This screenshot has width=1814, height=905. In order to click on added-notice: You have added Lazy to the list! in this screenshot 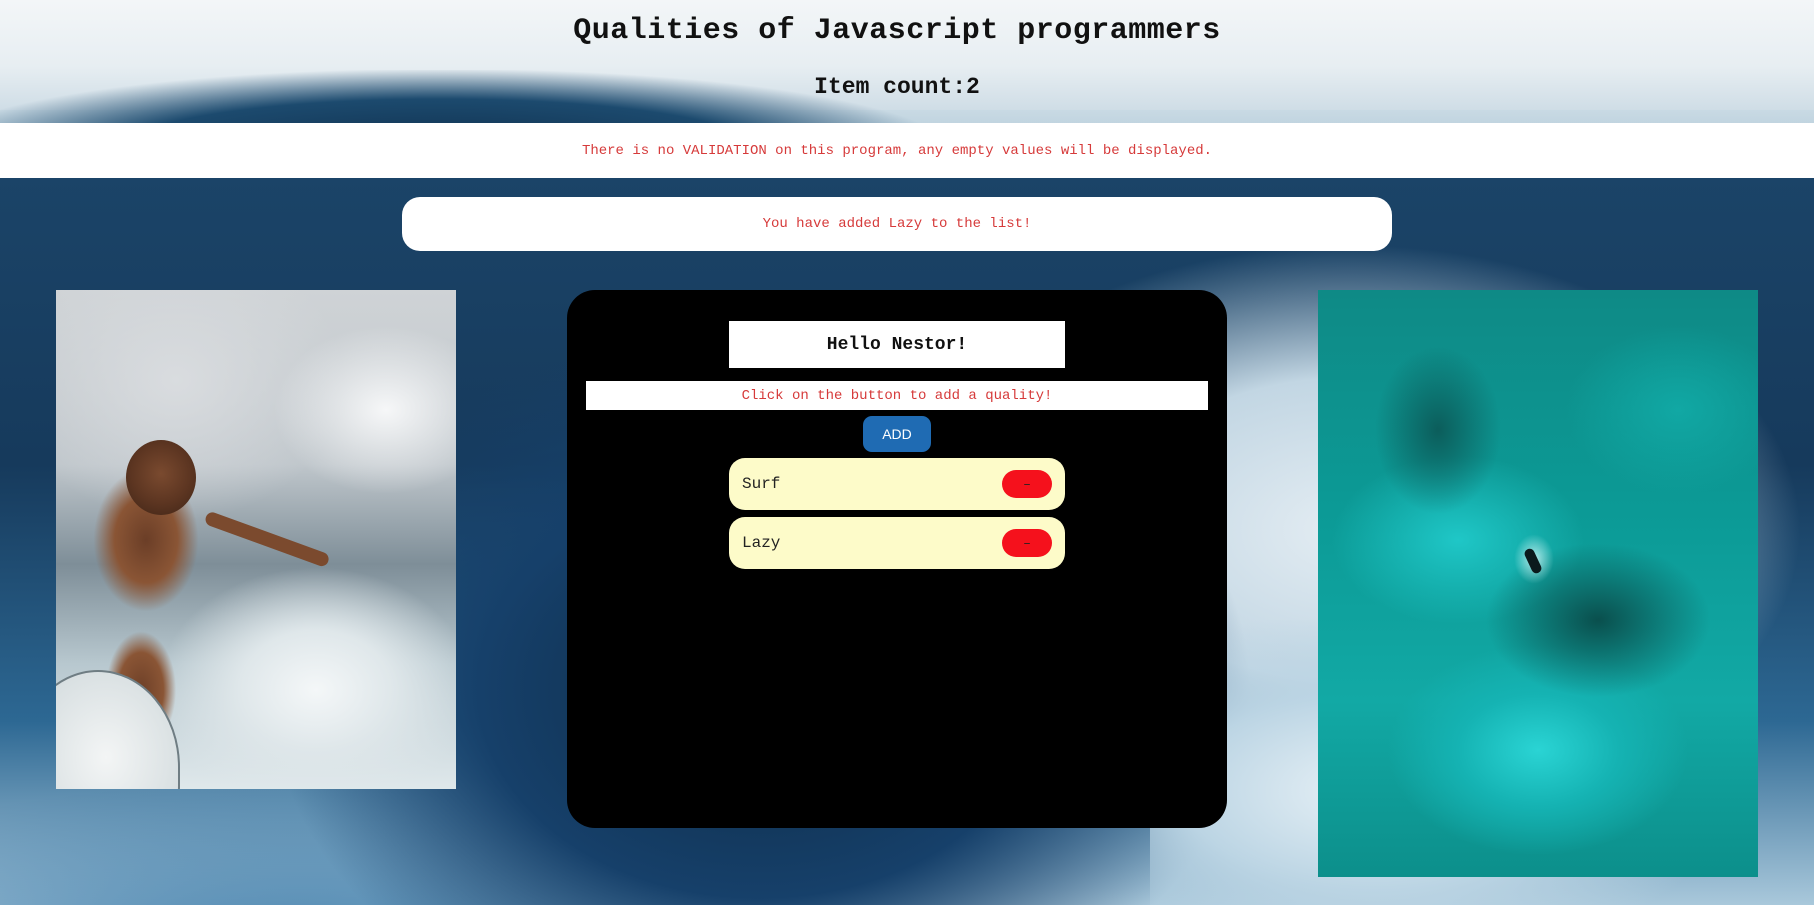, I will do `click(897, 224)`.